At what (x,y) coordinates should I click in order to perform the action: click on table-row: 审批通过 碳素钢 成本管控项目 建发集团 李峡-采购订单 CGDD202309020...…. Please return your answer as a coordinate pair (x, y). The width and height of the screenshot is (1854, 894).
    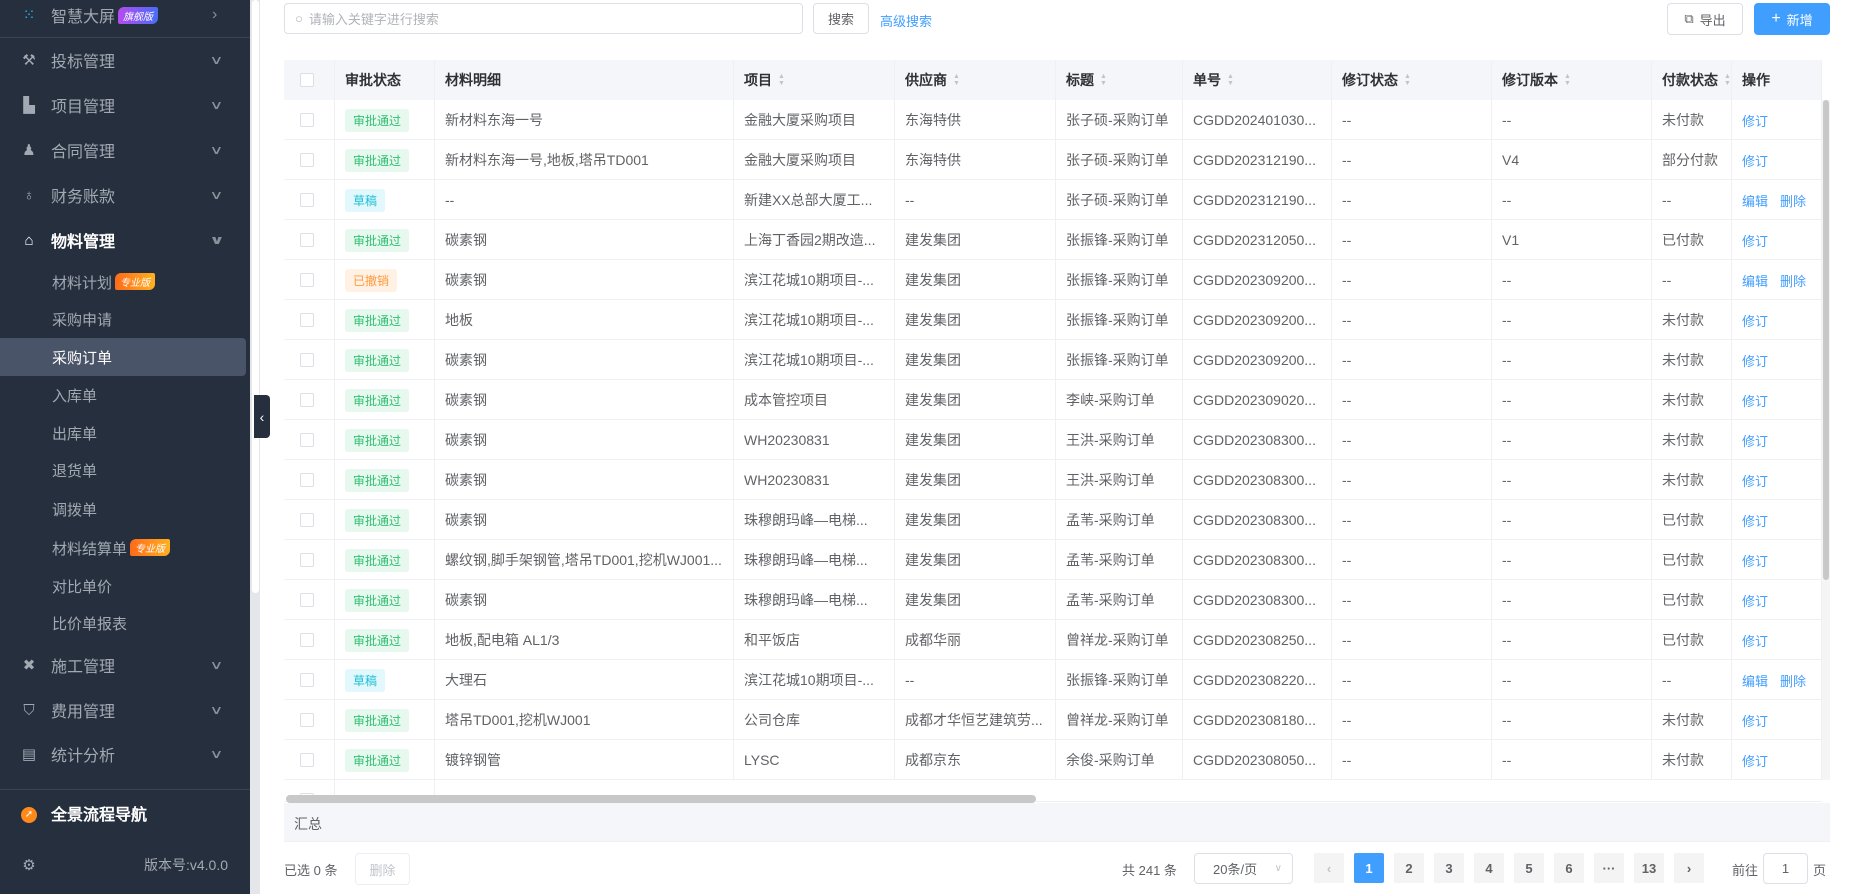
    Looking at the image, I should click on (1053, 400).